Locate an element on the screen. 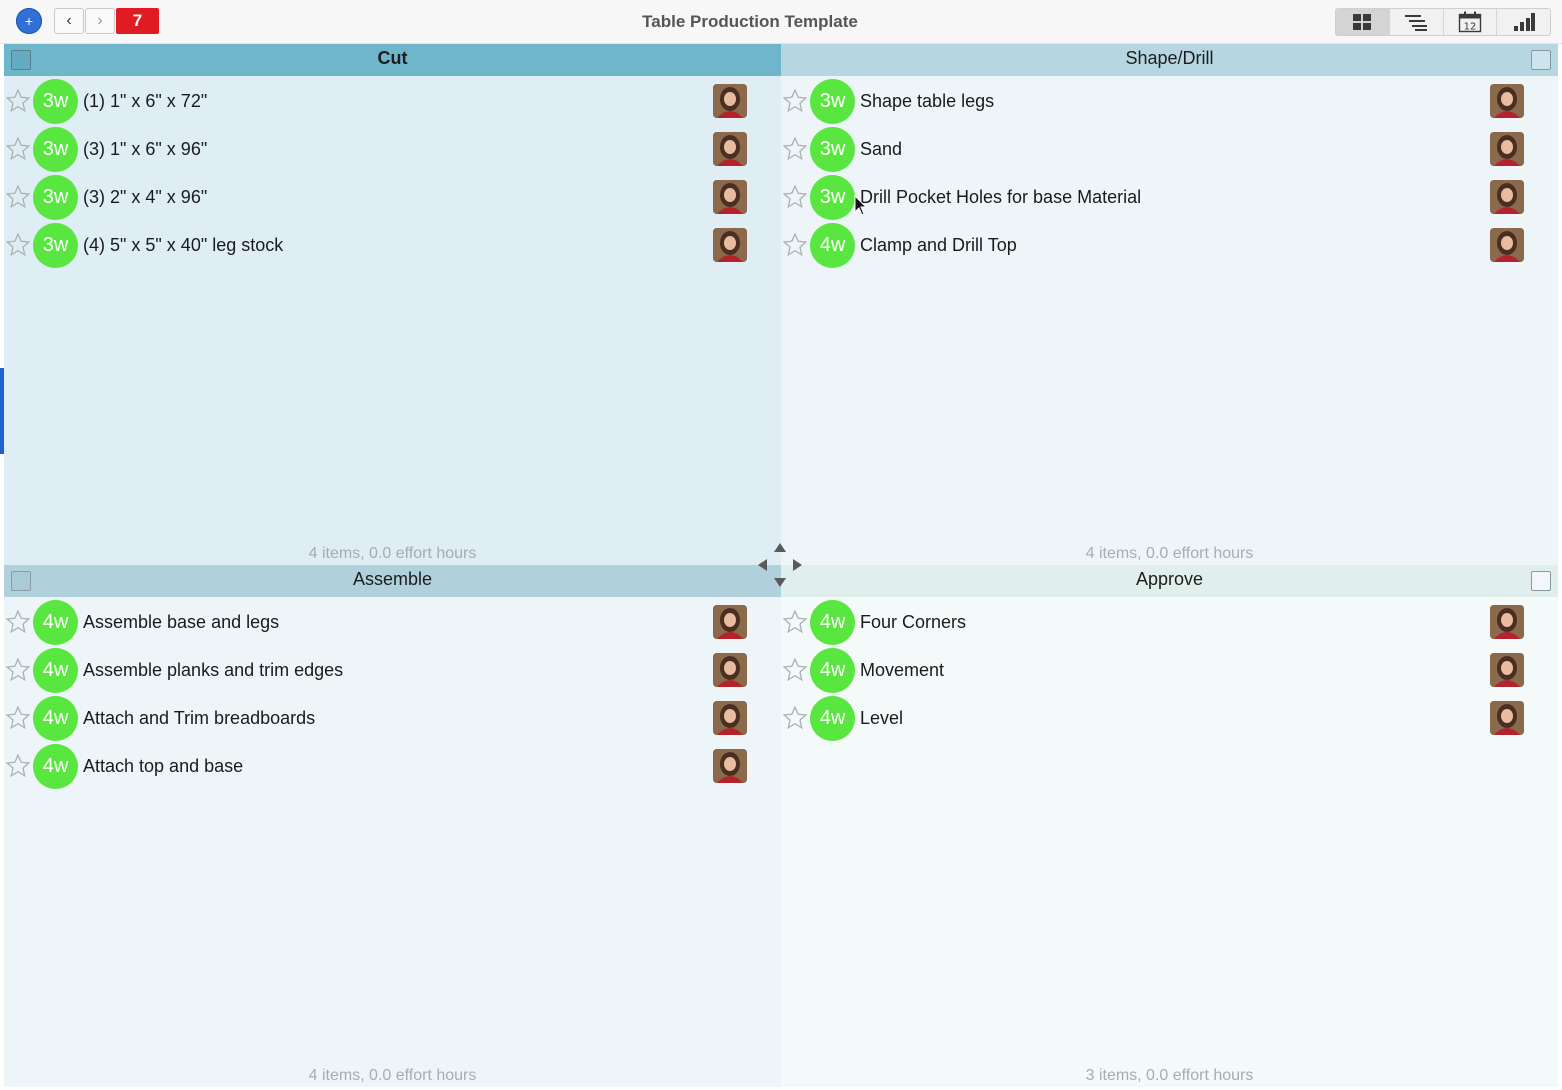 The image size is (1562, 1090). list-item: 3w (1) 1" x 6" x 72" is located at coordinates (392, 101).